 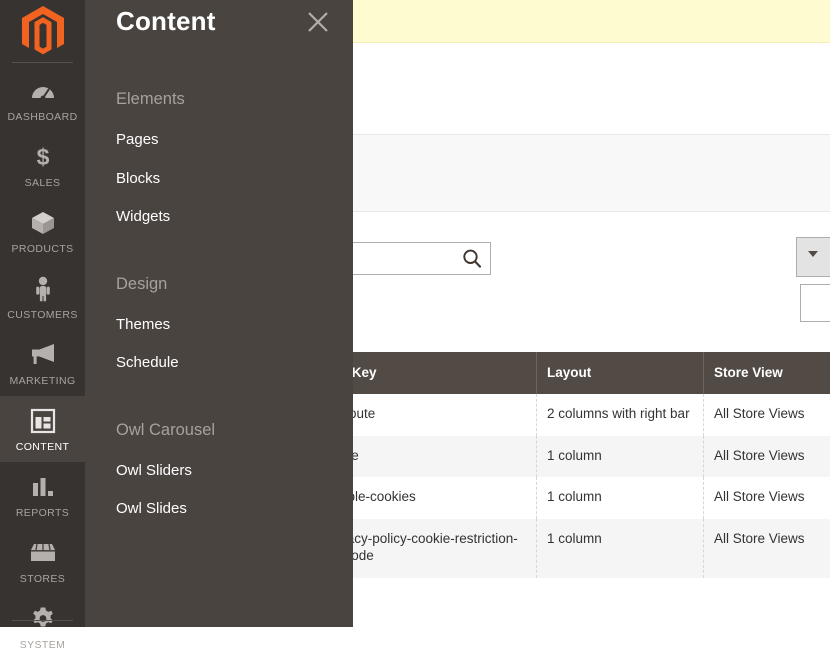 What do you see at coordinates (219, 179) in the screenshot?
I see `flyout-item-blocks: Blocks` at bounding box center [219, 179].